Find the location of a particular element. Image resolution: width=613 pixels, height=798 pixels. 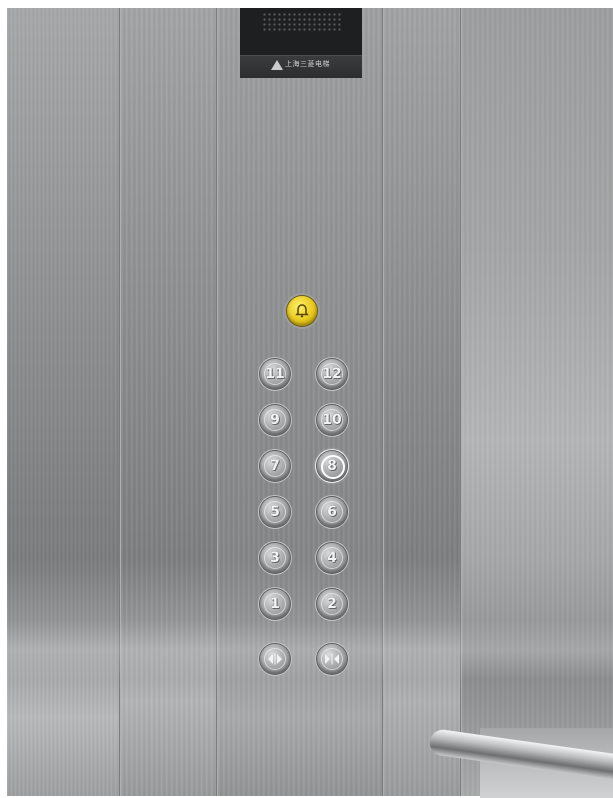

floor-number: 6 is located at coordinates (332, 512).